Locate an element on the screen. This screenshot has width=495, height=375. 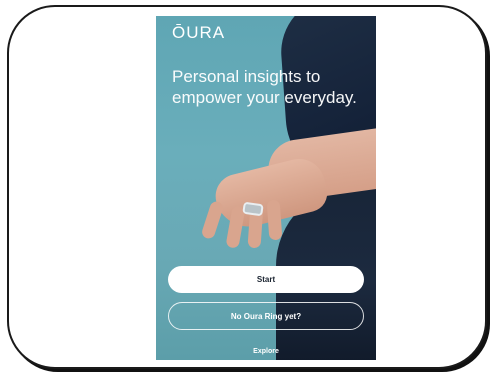
oura-logo: ŌURA is located at coordinates (199, 32).